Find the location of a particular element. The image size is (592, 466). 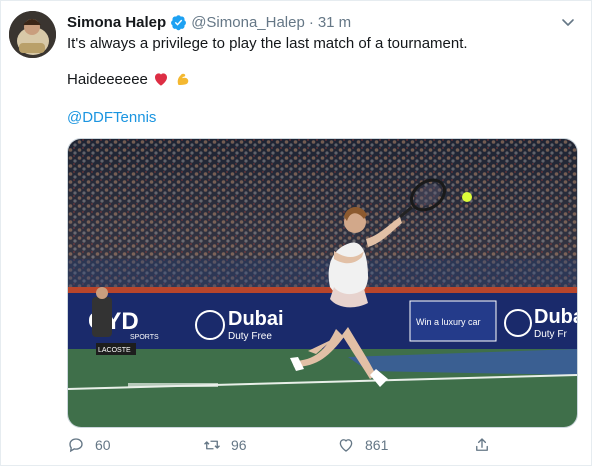

author-handle: @Simona_Halep is located at coordinates (248, 22).